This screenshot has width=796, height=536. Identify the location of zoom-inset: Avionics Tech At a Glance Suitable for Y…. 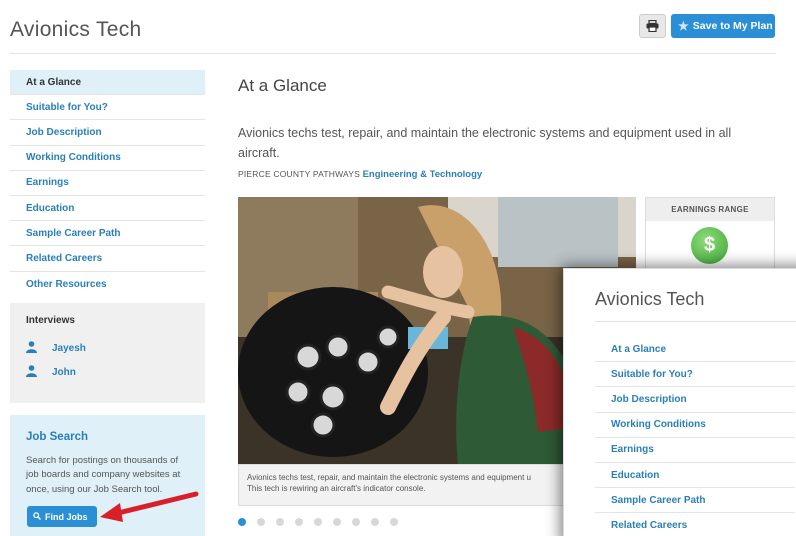
(679, 402).